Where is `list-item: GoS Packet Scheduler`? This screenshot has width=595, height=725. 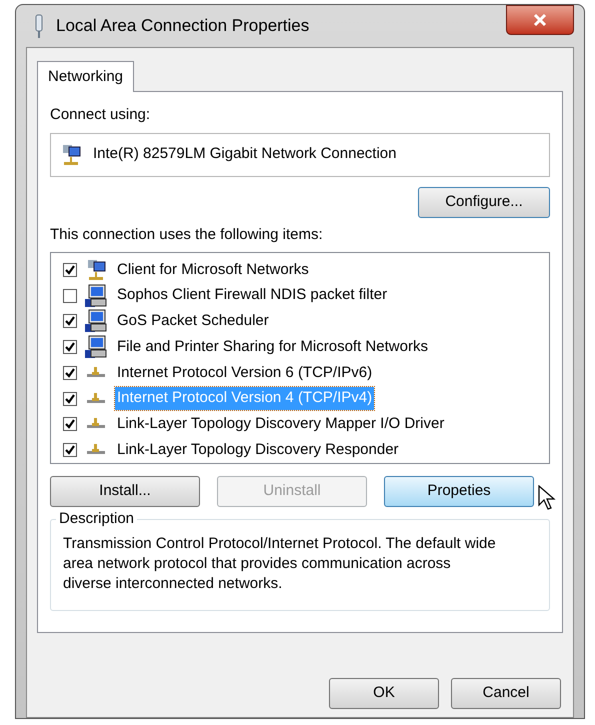 list-item: GoS Packet Scheduler is located at coordinates (193, 321).